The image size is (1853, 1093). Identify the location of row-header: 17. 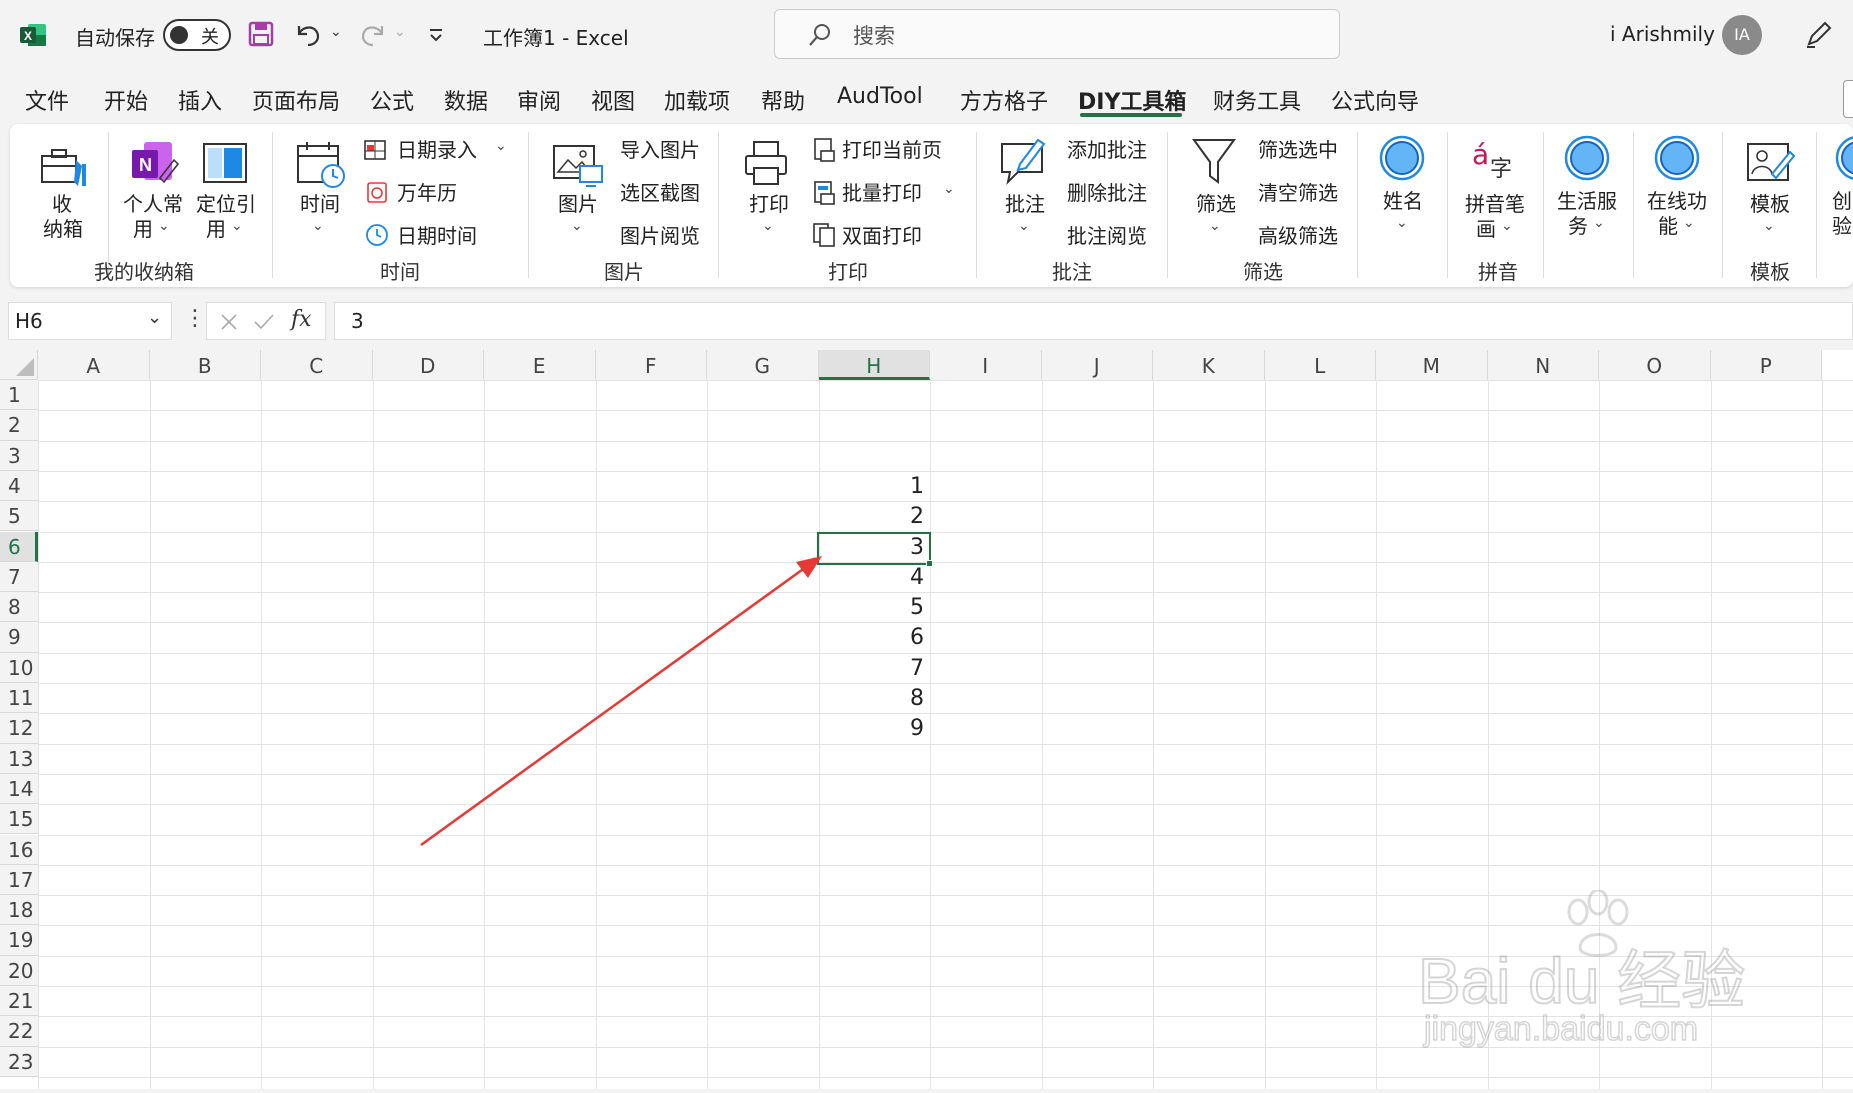
(19, 880).